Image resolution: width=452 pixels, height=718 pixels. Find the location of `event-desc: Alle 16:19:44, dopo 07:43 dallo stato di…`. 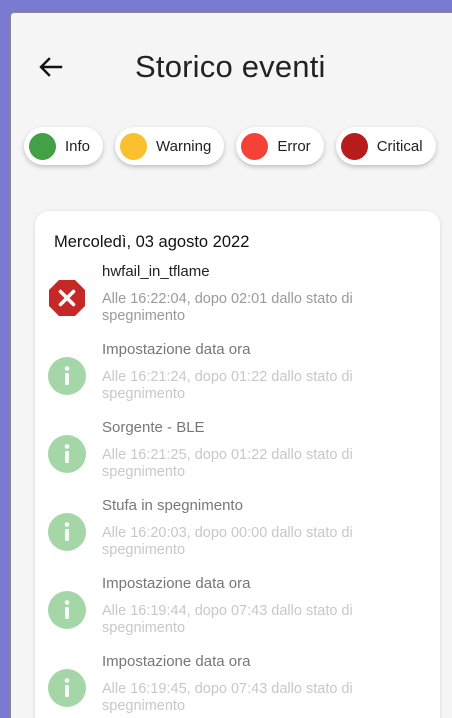

event-desc: Alle 16:19:44, dopo 07:43 dallo stato di… is located at coordinates (227, 619).